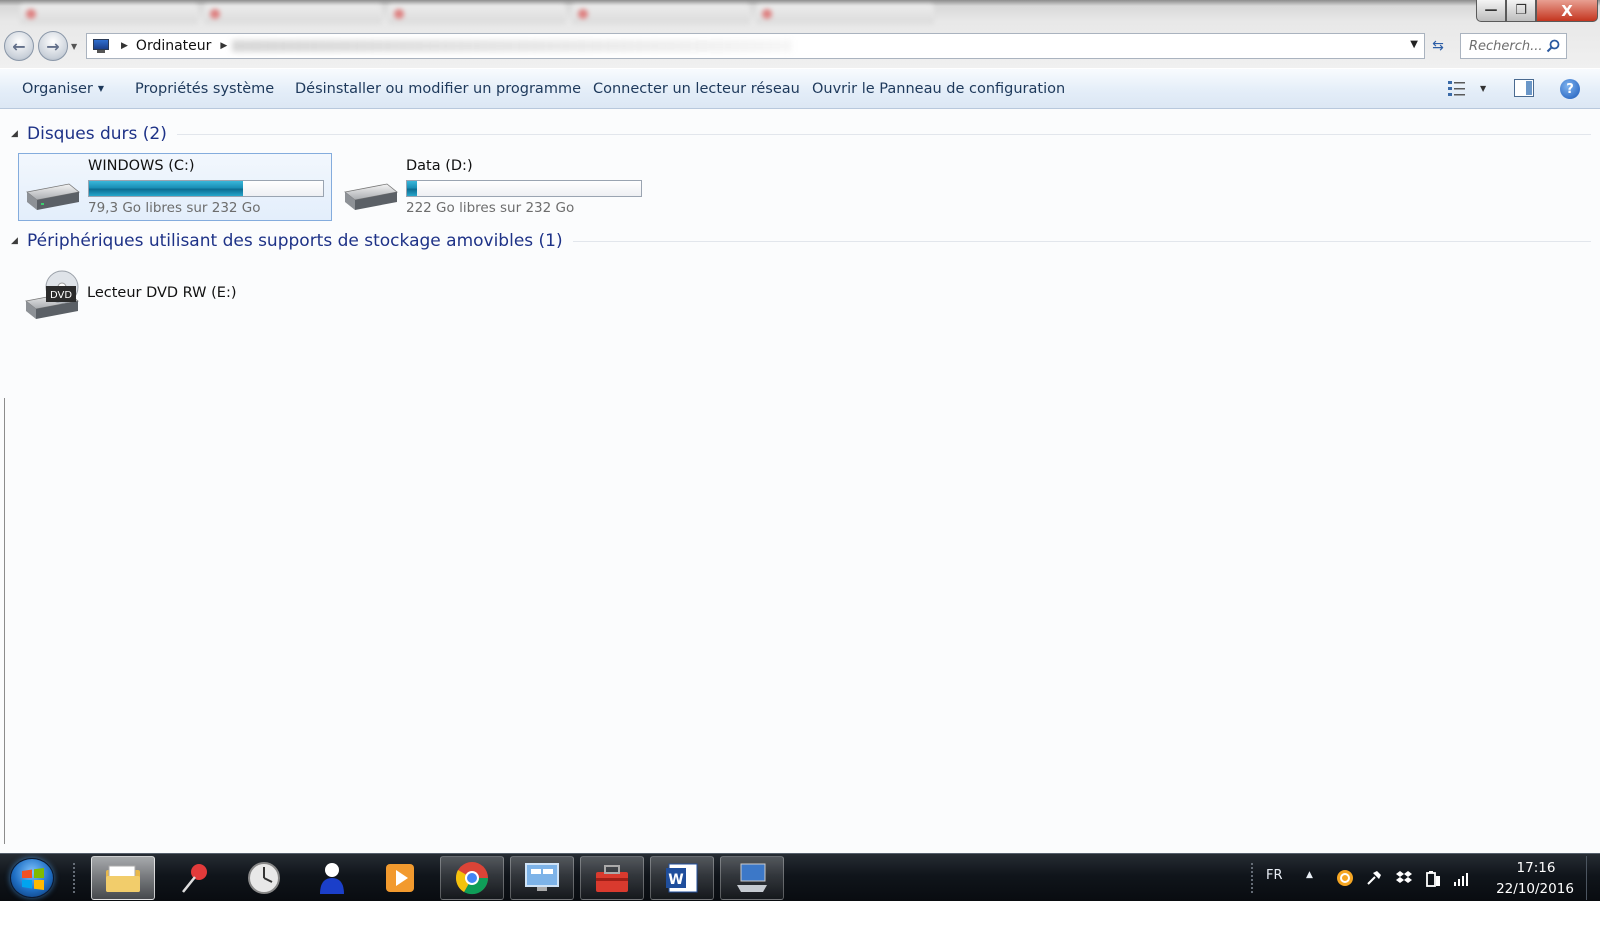 This screenshot has height=929, width=1600. Describe the element at coordinates (490, 208) in the screenshot. I see `drive-free-space: 222 Go libres sur 232 Go` at that location.